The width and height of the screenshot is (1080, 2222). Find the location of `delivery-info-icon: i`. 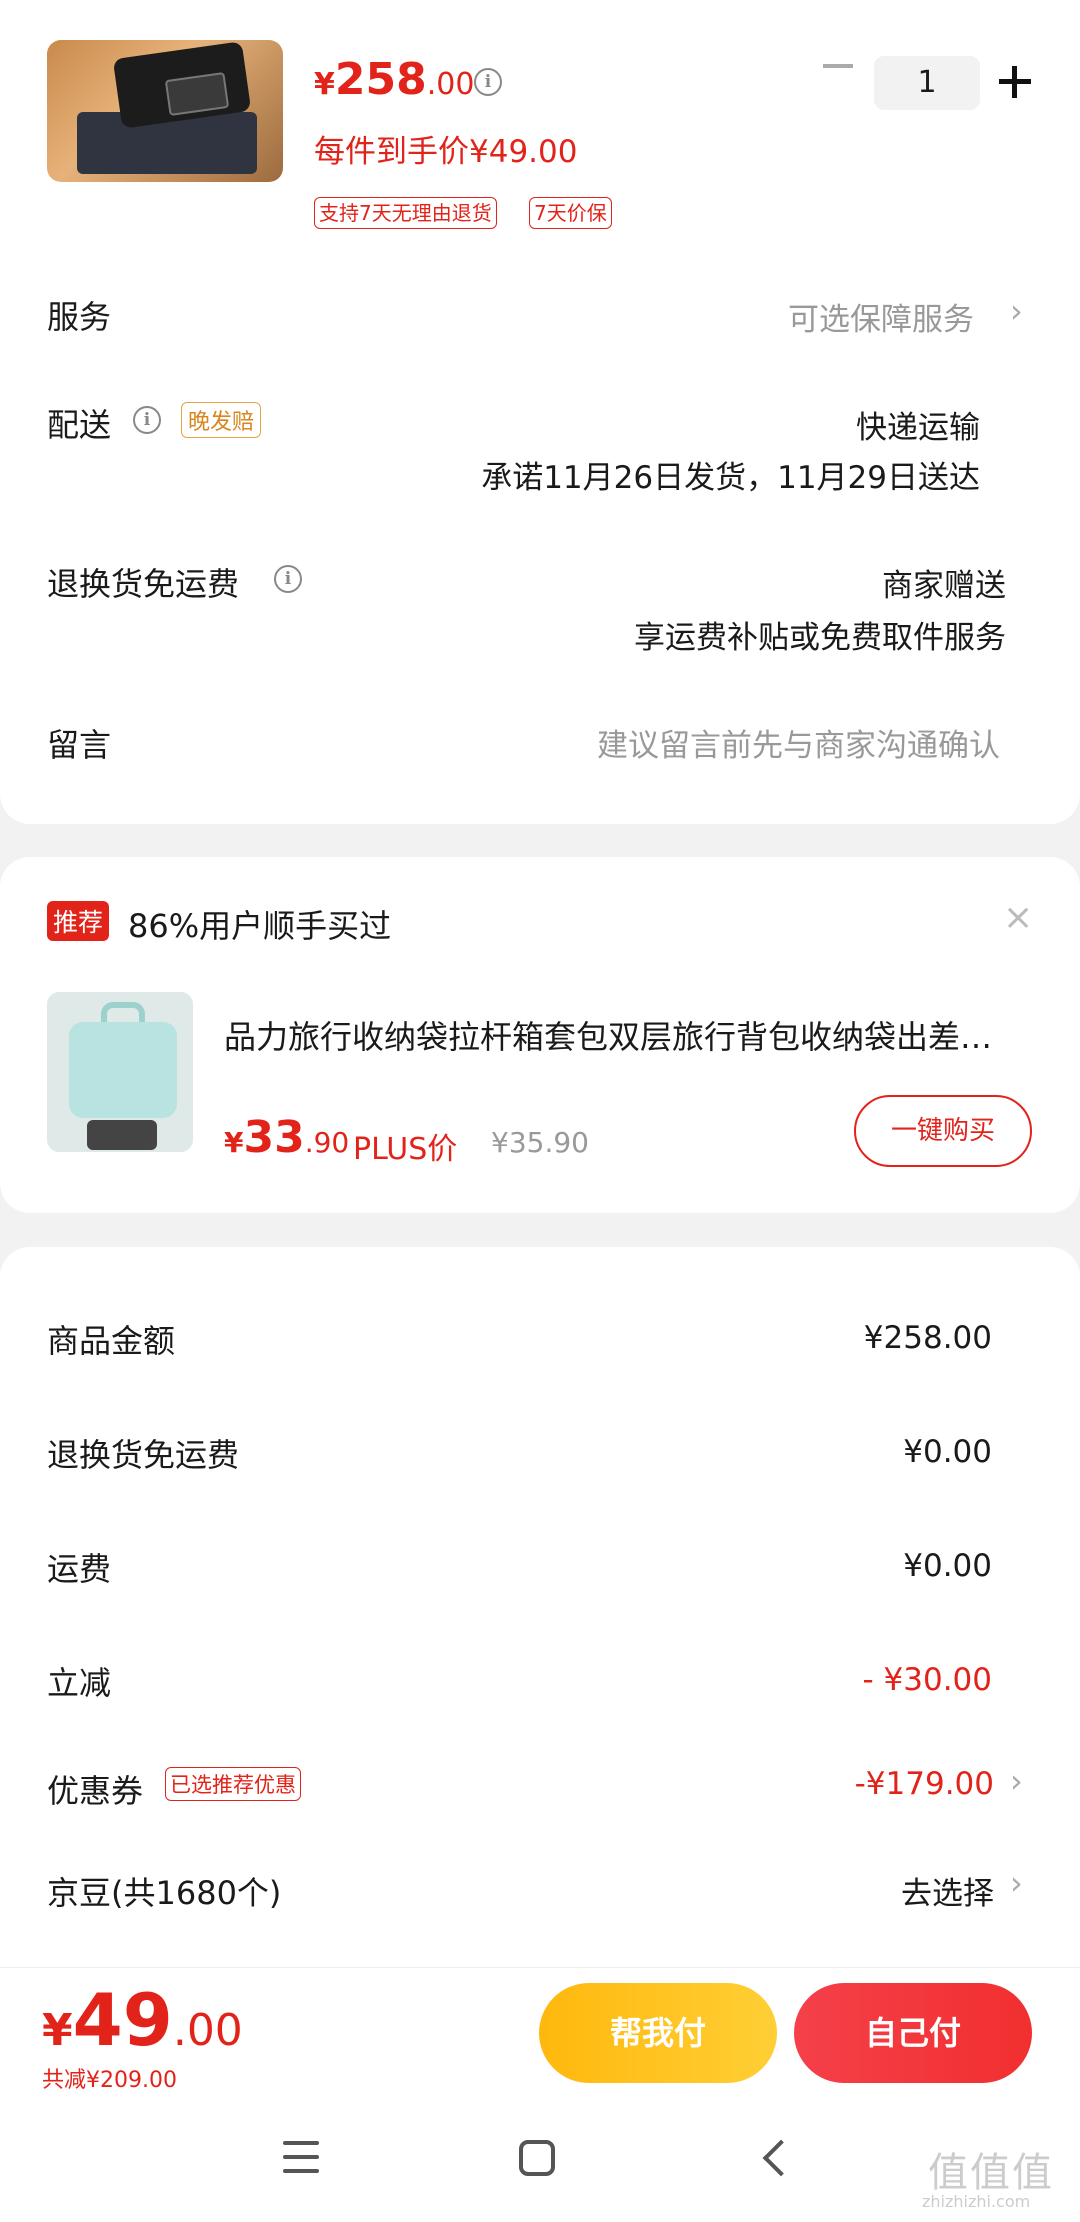

delivery-info-icon: i is located at coordinates (147, 420).